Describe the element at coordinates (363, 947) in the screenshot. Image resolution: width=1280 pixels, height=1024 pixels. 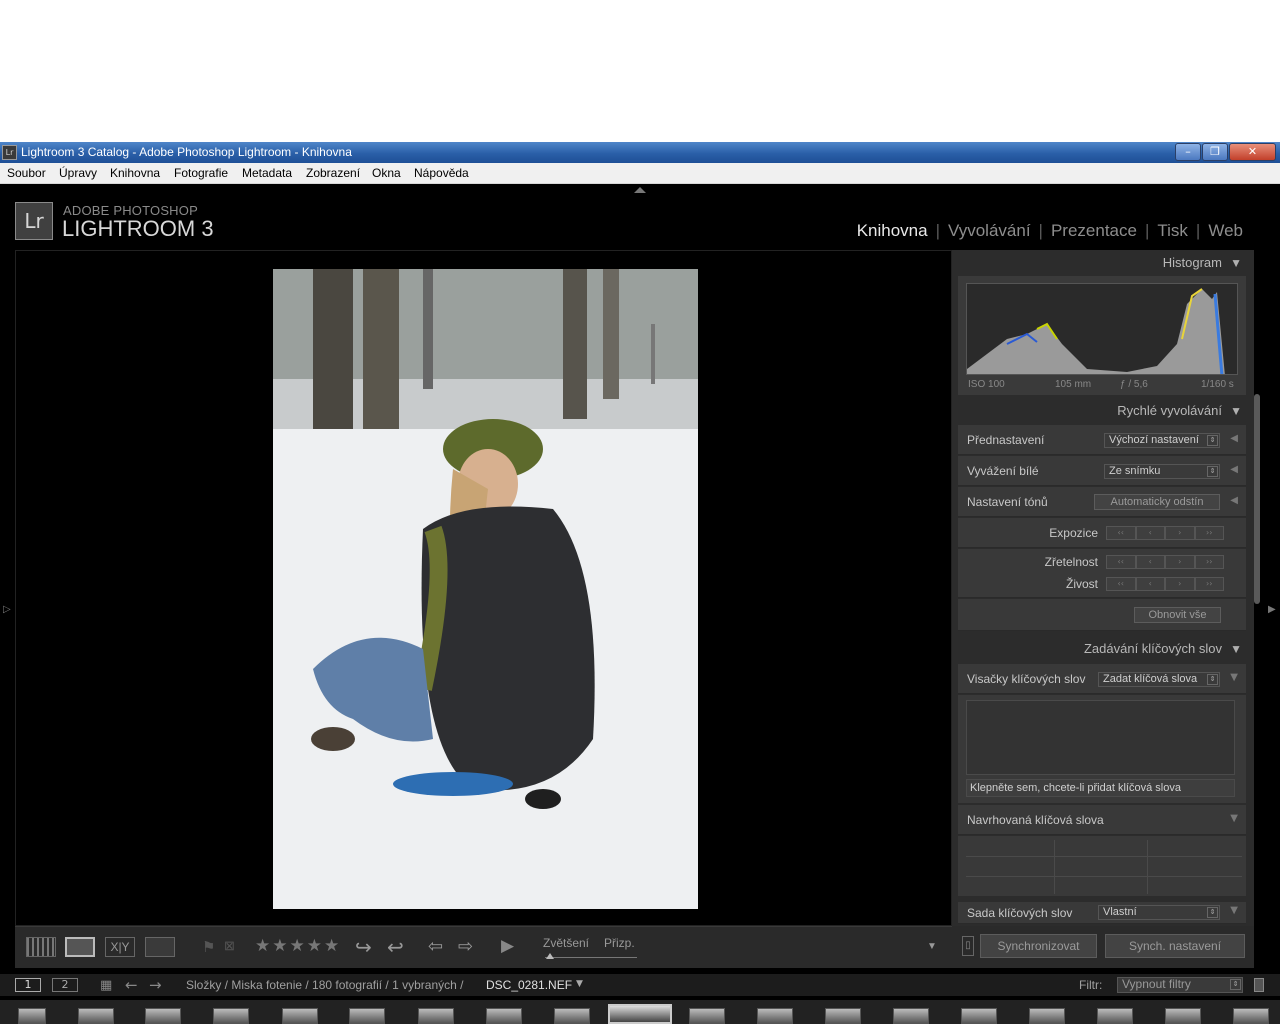
I see `rotate-left-icon: ↪` at that location.